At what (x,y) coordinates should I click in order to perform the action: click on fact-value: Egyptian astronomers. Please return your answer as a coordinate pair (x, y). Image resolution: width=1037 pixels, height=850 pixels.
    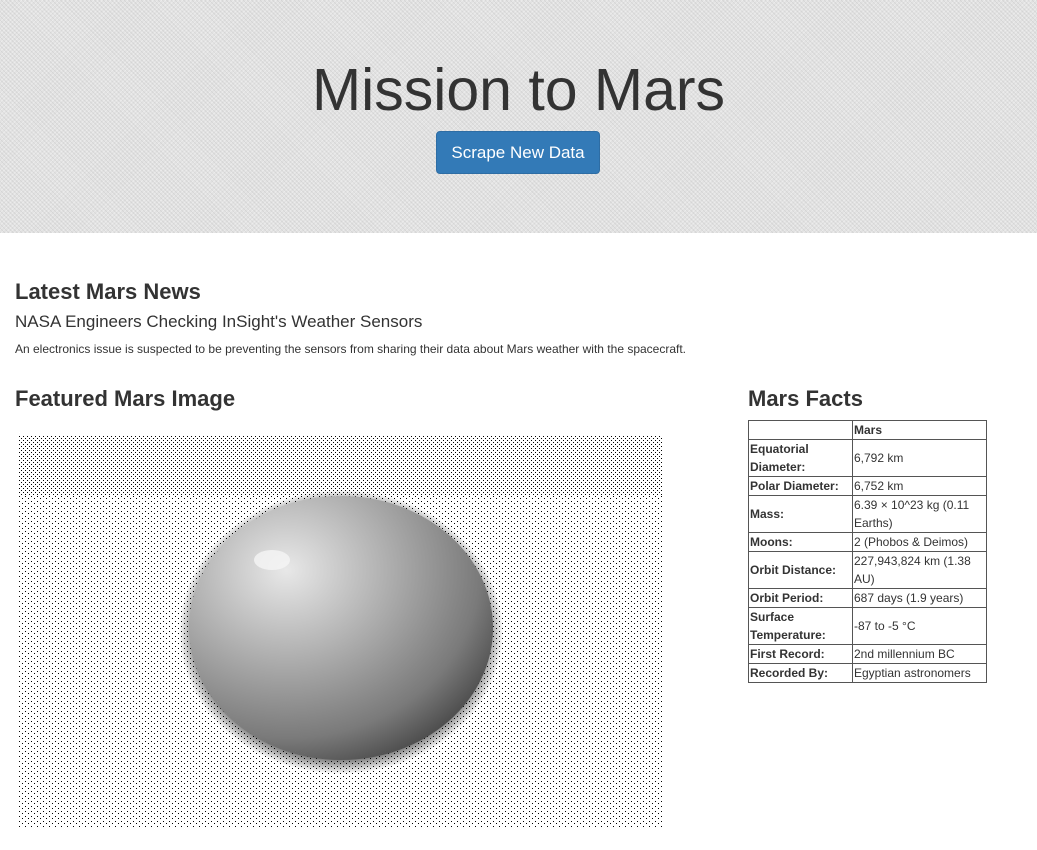
    Looking at the image, I should click on (919, 673).